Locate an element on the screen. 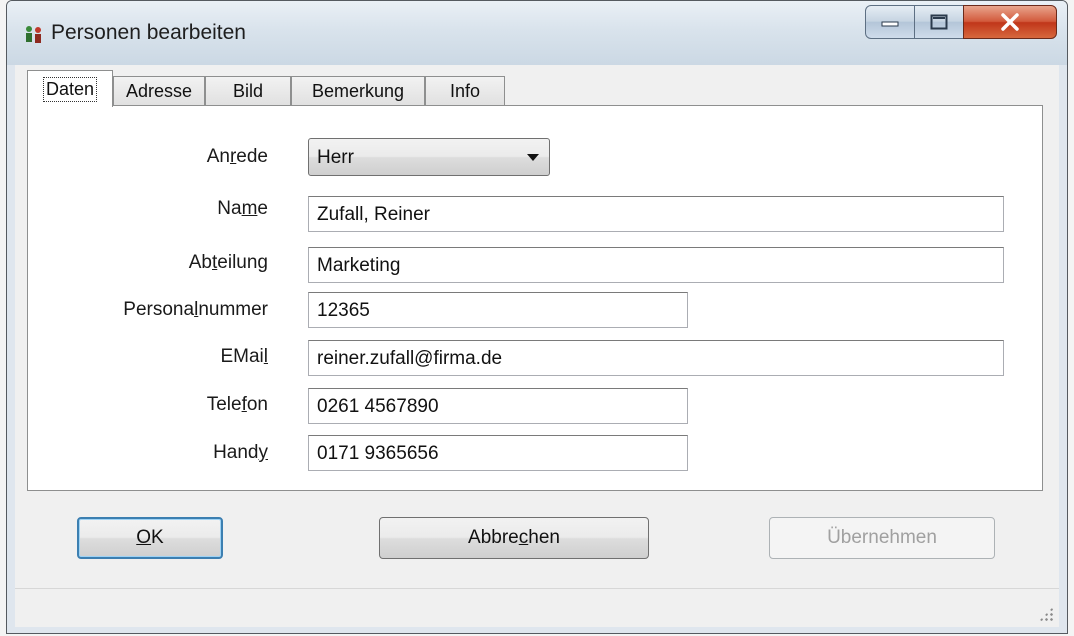 This screenshot has height=636, width=1074. email-field: reiner.zufall@firma.de is located at coordinates (656, 358).